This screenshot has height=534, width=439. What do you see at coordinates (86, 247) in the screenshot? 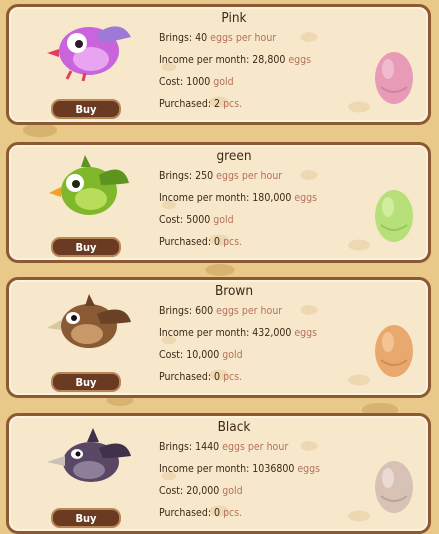
I see `buy-button-green: Buy` at bounding box center [86, 247].